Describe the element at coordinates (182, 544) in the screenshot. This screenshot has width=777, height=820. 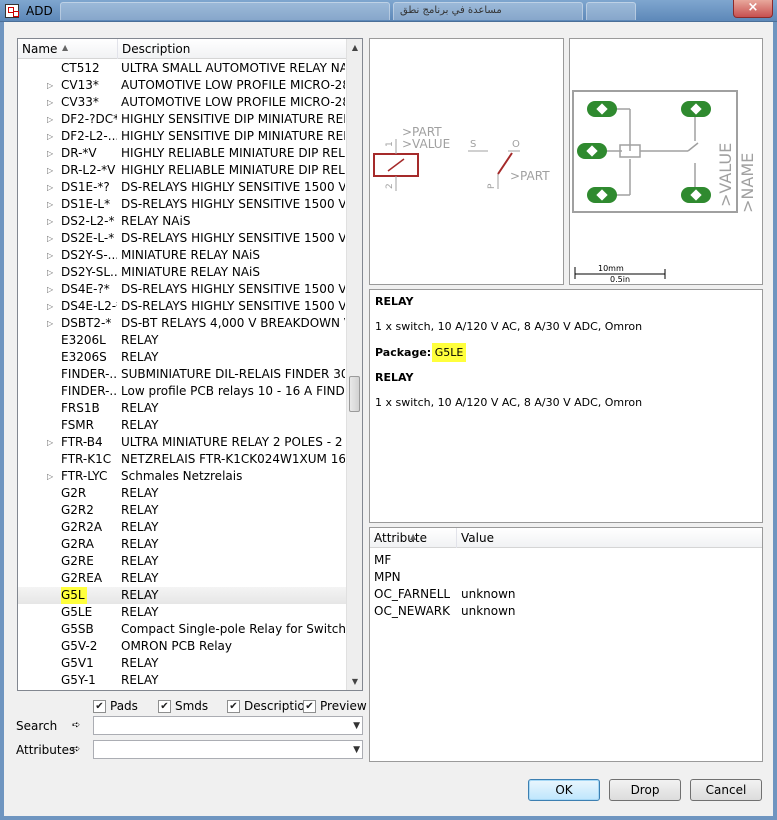
I see `list-item: G2RA RELAY` at that location.